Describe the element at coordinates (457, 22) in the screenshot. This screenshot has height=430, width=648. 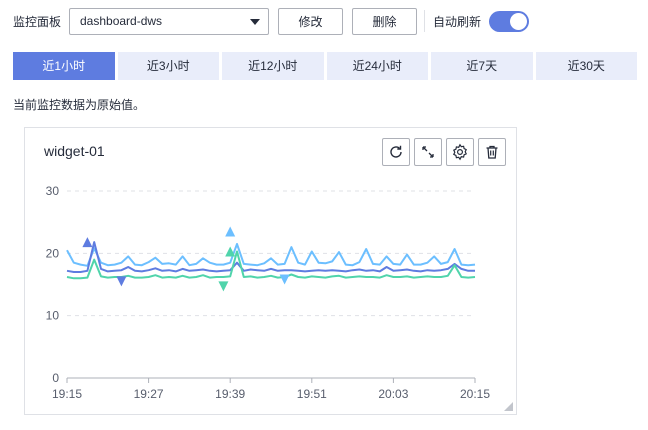
I see `auto-refresh-label: 自动刷新` at that location.